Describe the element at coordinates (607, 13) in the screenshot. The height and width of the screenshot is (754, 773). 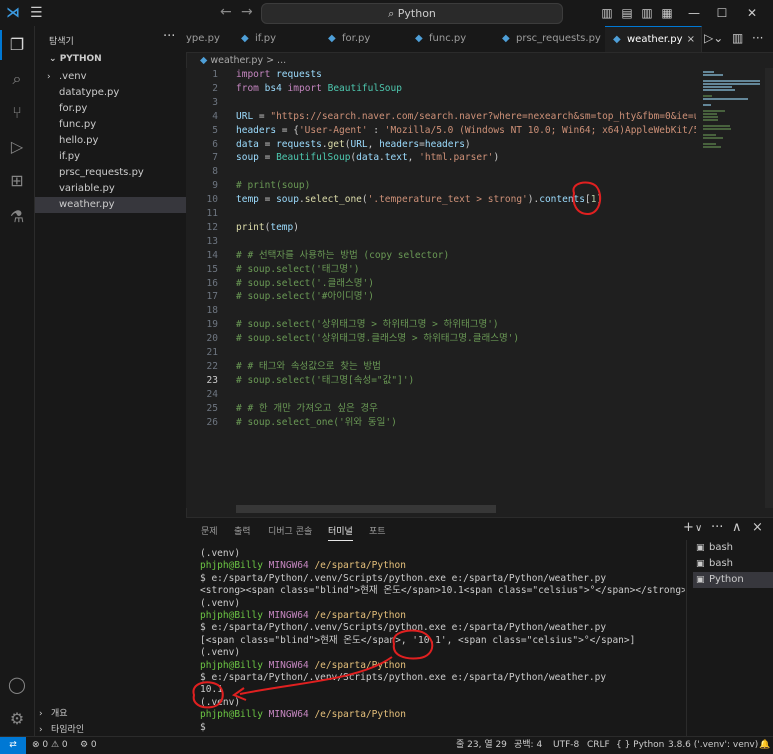
I see `toggle-sidebar-icon: ▥` at that location.